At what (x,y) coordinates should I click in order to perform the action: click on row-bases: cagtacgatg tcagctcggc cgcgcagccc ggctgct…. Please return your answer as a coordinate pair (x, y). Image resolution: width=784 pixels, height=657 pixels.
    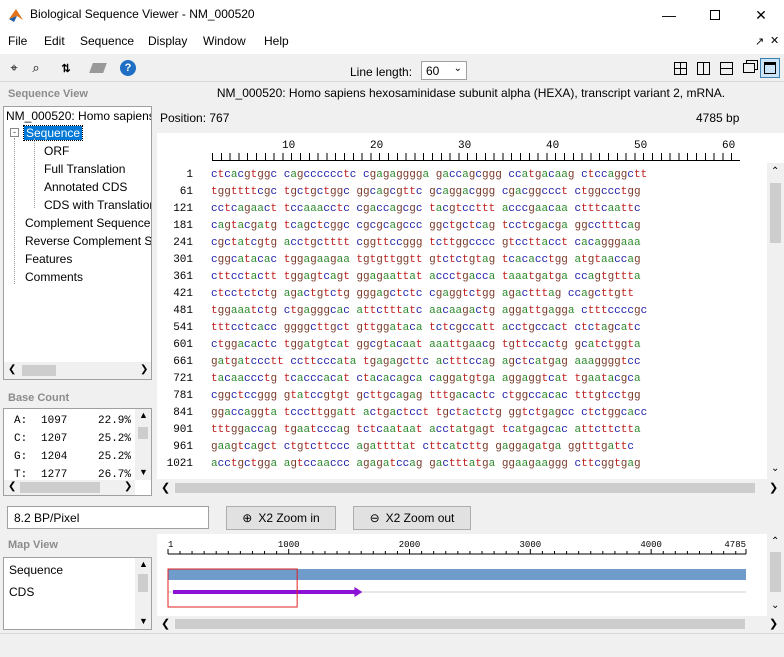
    Looking at the image, I should click on (426, 226).